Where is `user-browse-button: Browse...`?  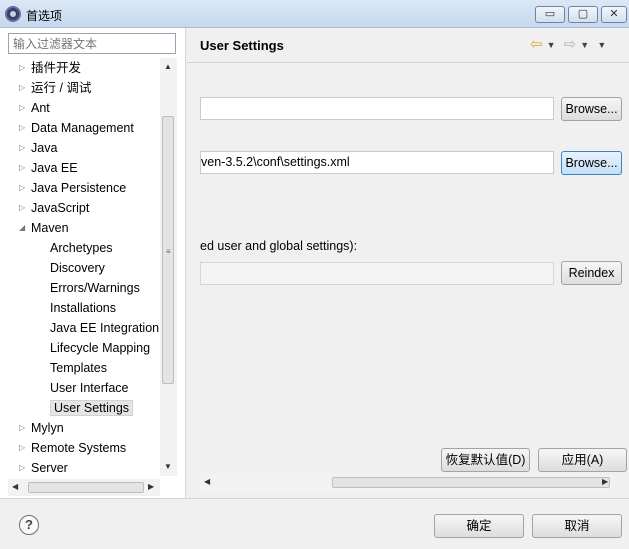 user-browse-button: Browse... is located at coordinates (591, 163).